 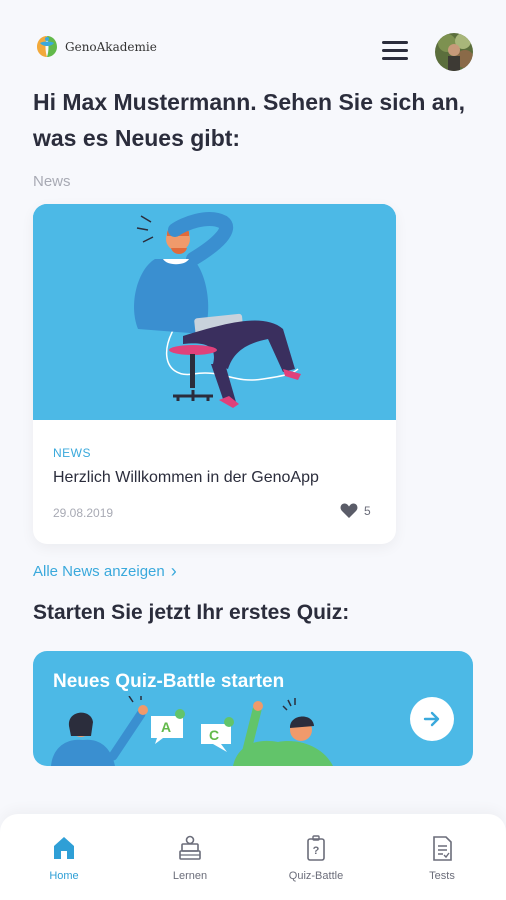 I want to click on nav-lernen: Lernen, so click(x=190, y=858).